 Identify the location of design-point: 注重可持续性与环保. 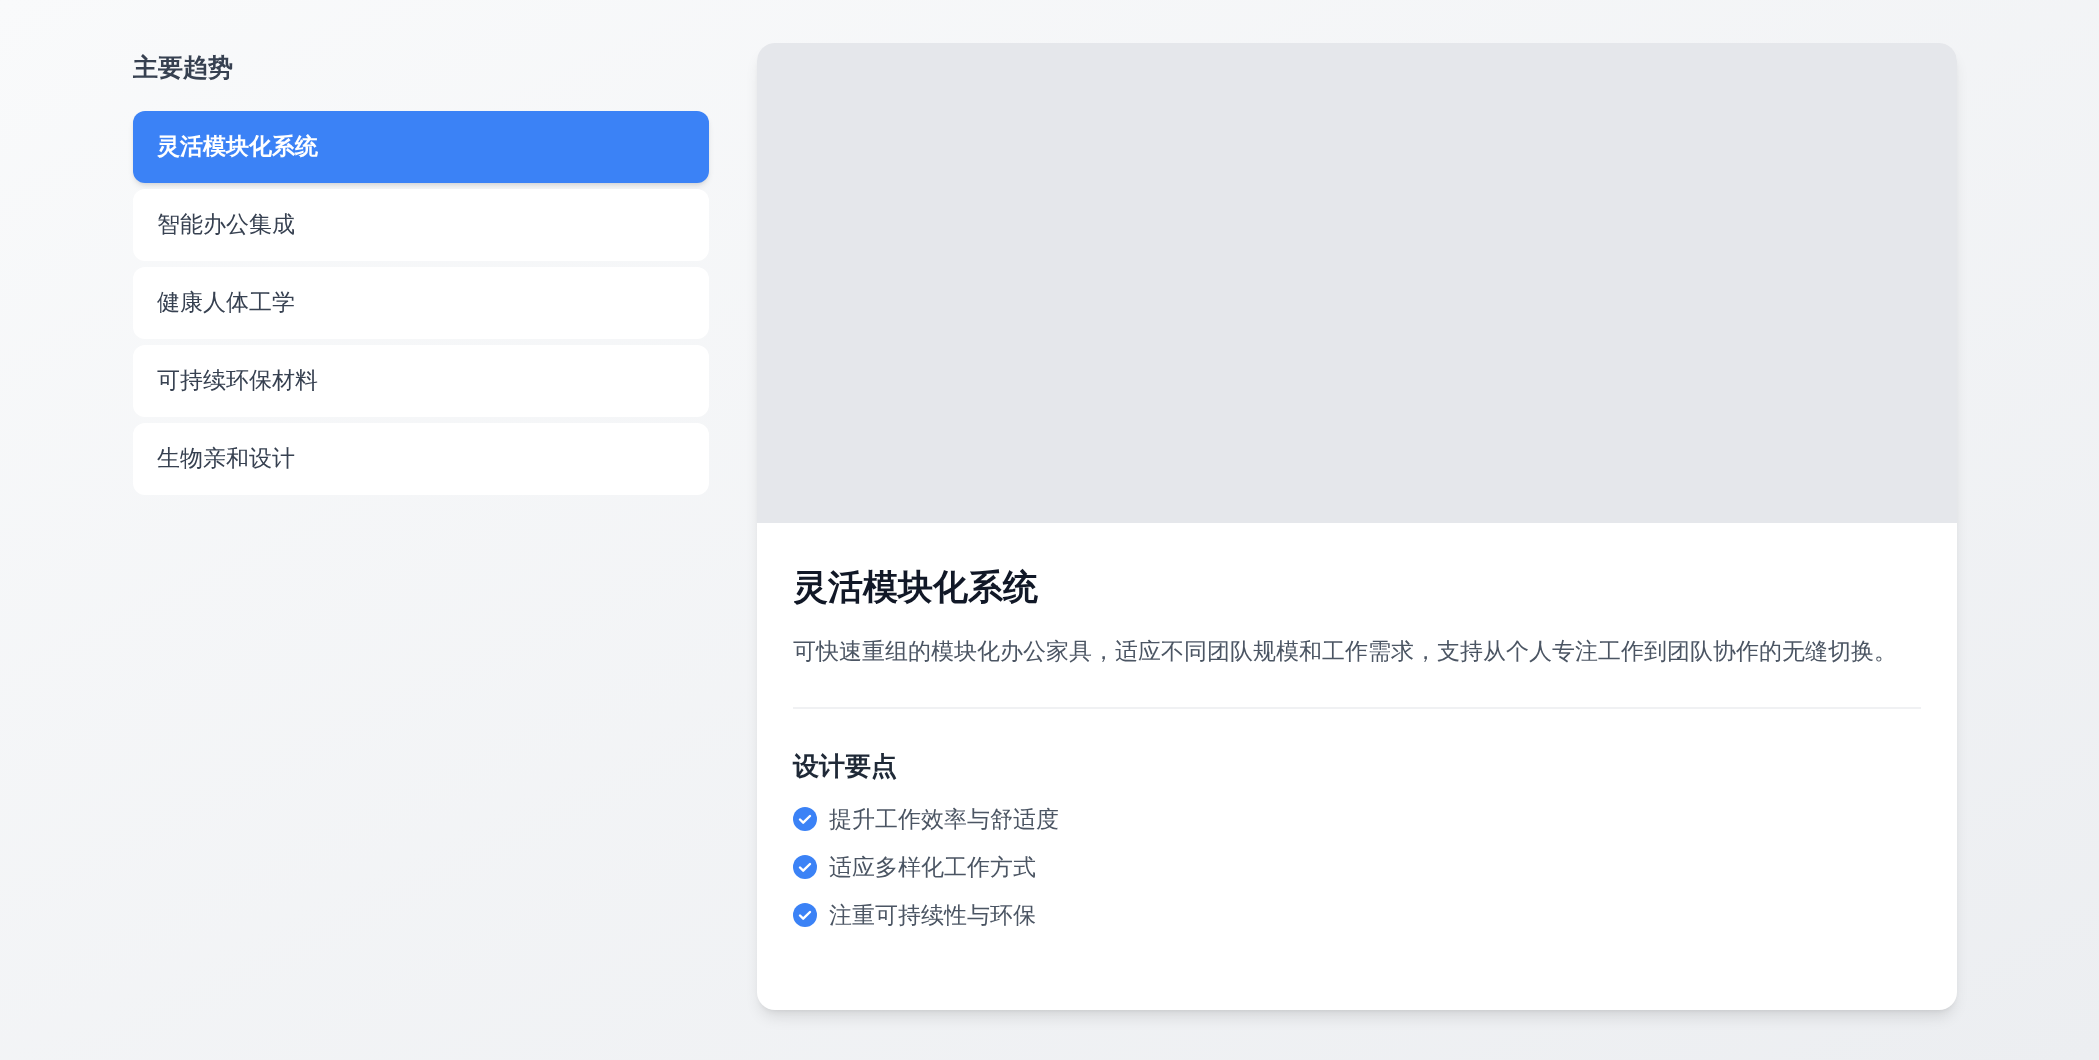
(932, 915).